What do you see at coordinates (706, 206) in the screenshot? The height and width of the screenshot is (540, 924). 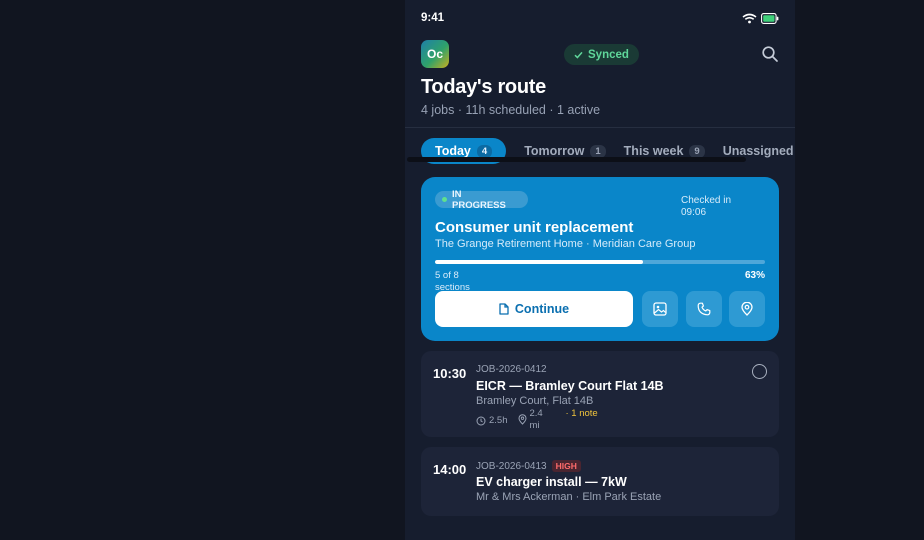 I see `checked-in-time: Checked in 09:06` at bounding box center [706, 206].